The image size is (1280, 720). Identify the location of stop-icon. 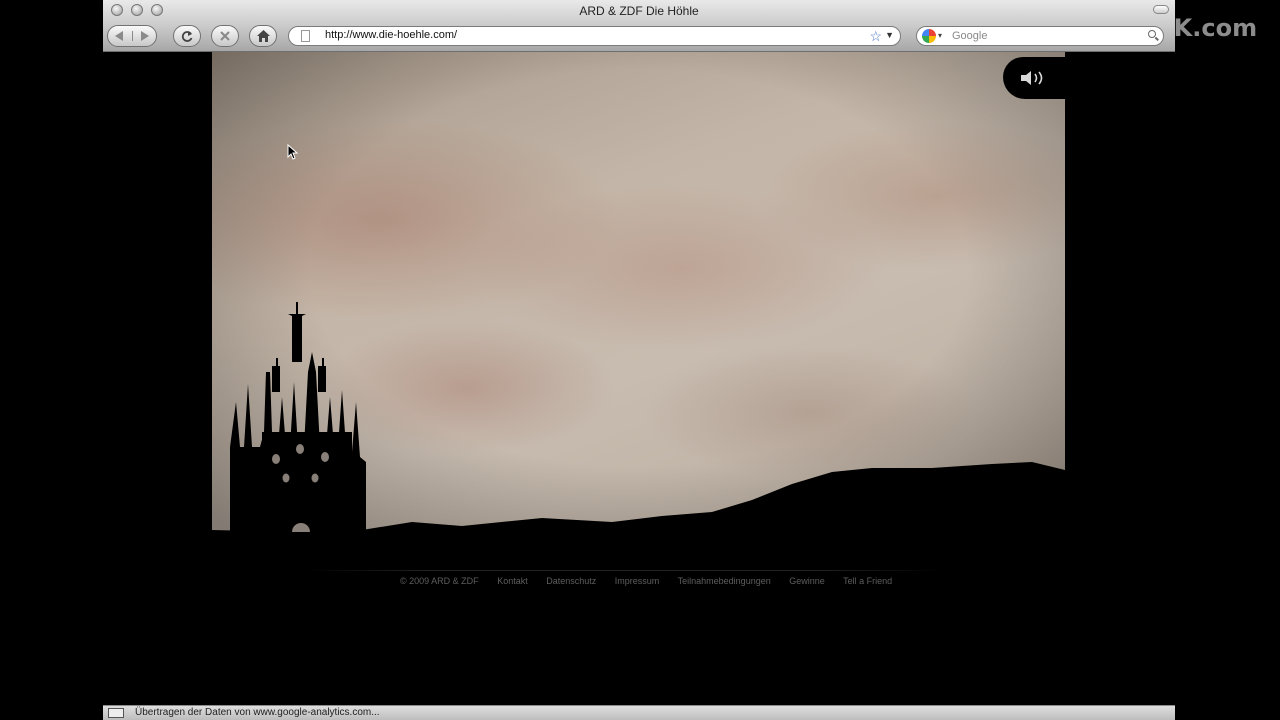
(225, 36).